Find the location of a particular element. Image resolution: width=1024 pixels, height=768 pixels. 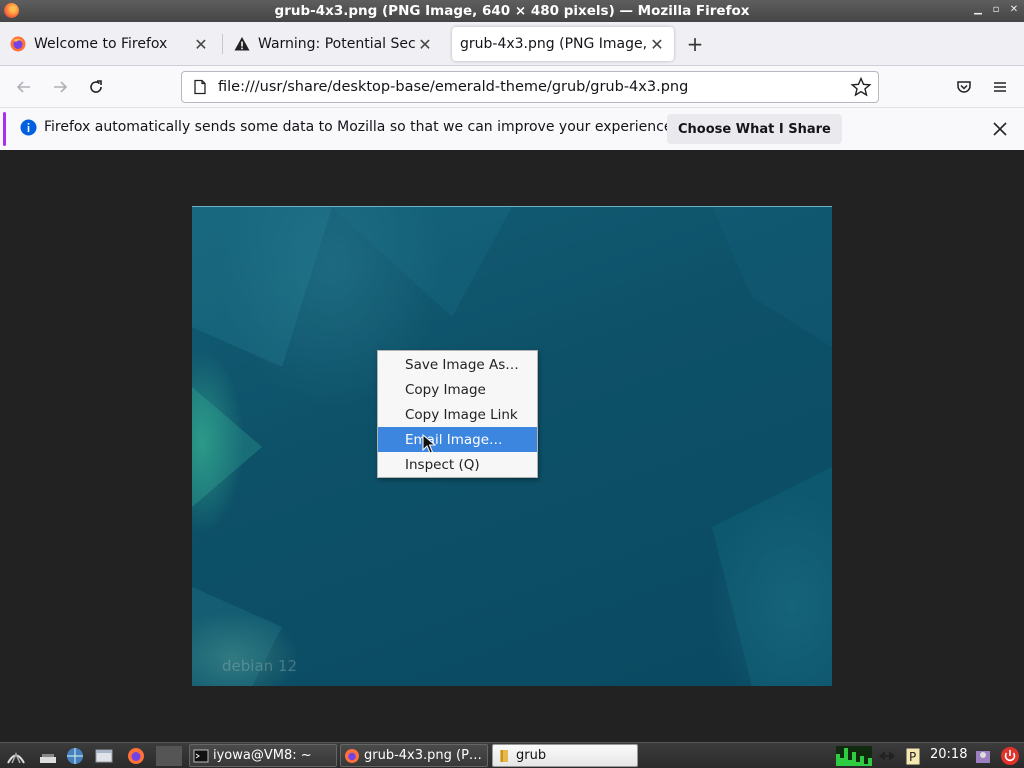

maximize-icon: ▫ is located at coordinates (996, 10).